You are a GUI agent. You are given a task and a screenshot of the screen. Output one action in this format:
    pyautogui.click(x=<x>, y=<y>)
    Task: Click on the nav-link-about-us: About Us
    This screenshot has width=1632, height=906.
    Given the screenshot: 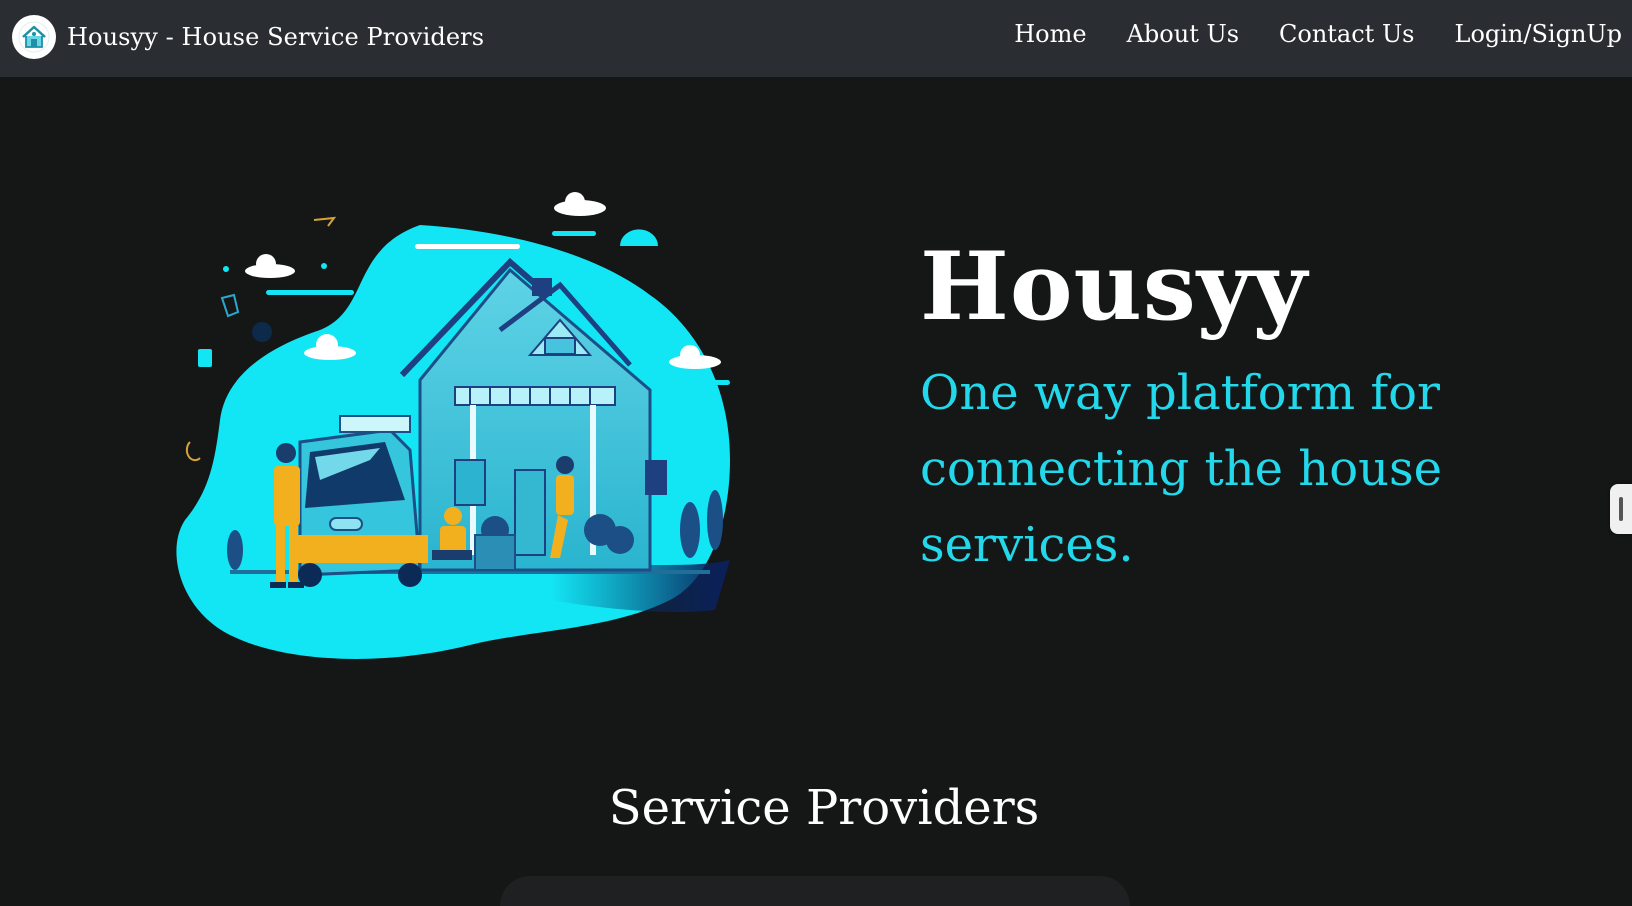 What is the action you would take?
    pyautogui.click(x=1183, y=34)
    